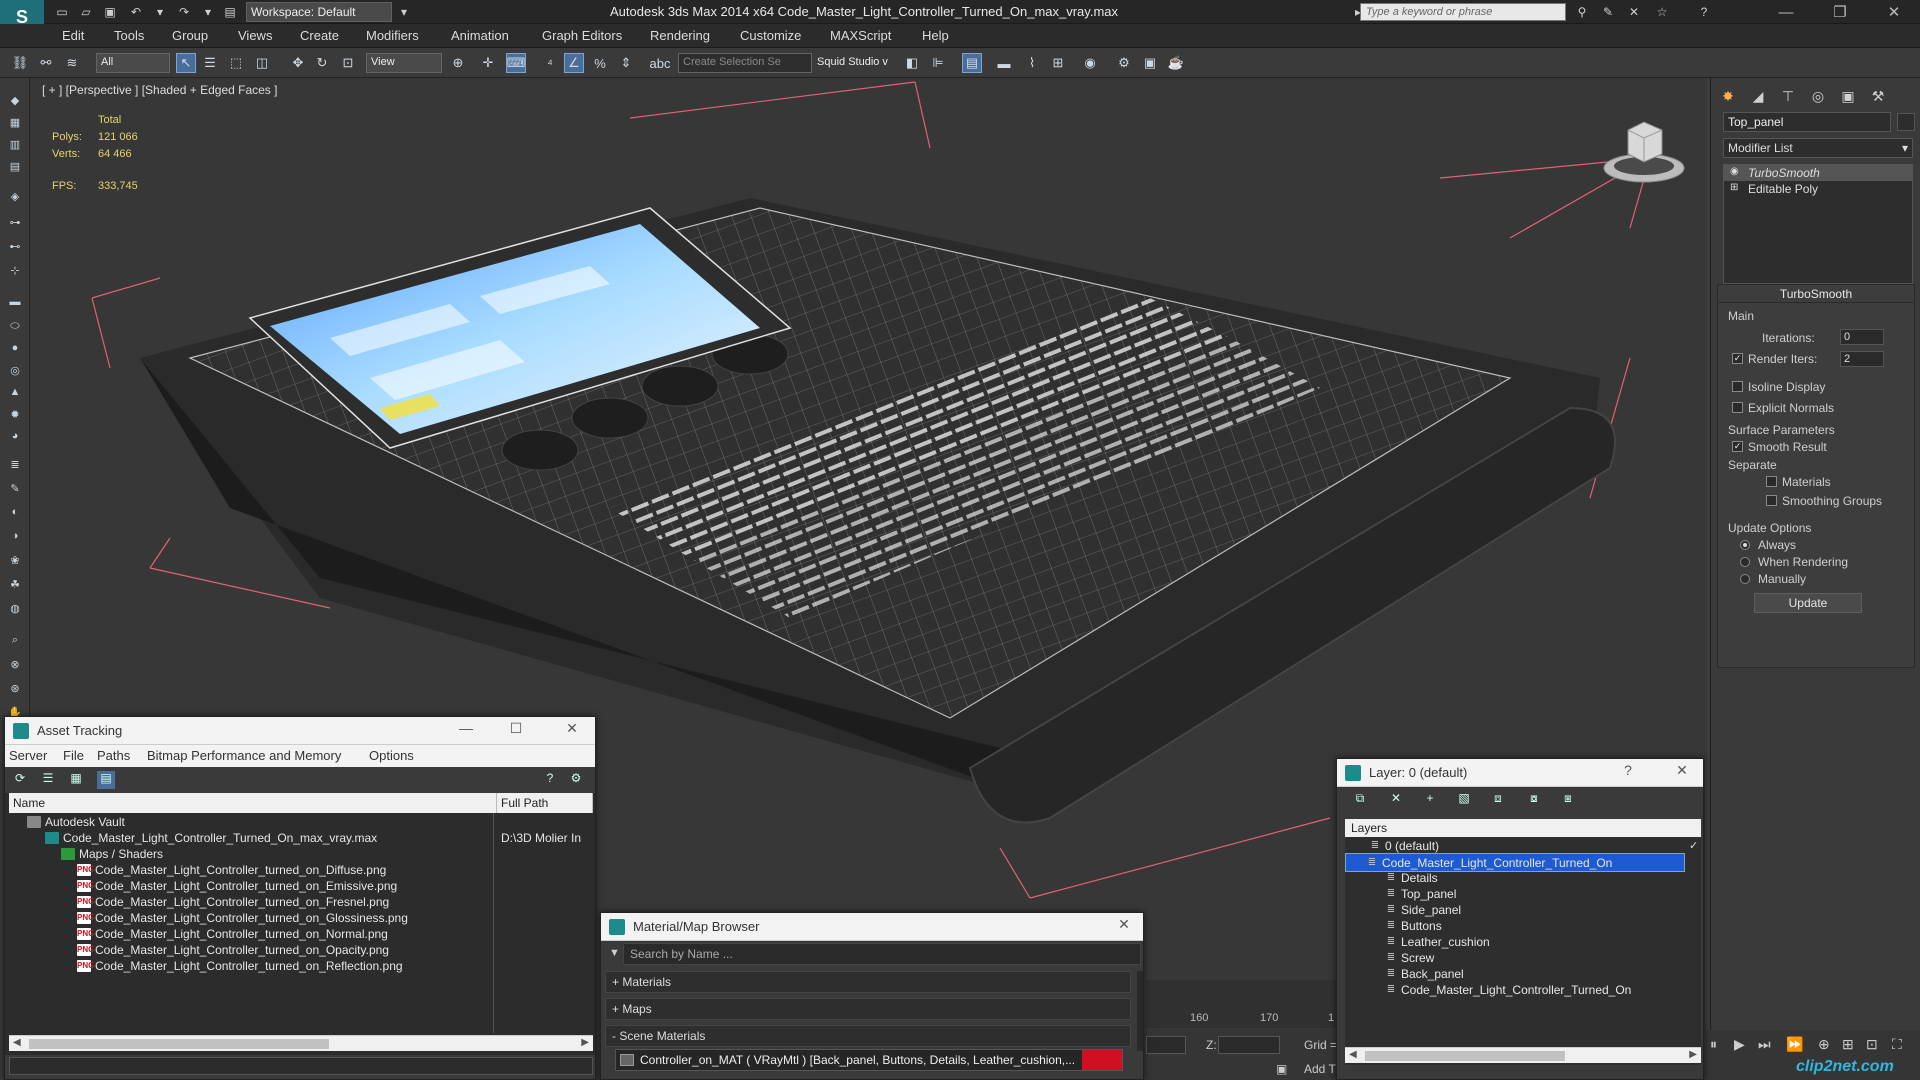  What do you see at coordinates (1124, 63) in the screenshot?
I see `render-setup-icon: ⚙` at bounding box center [1124, 63].